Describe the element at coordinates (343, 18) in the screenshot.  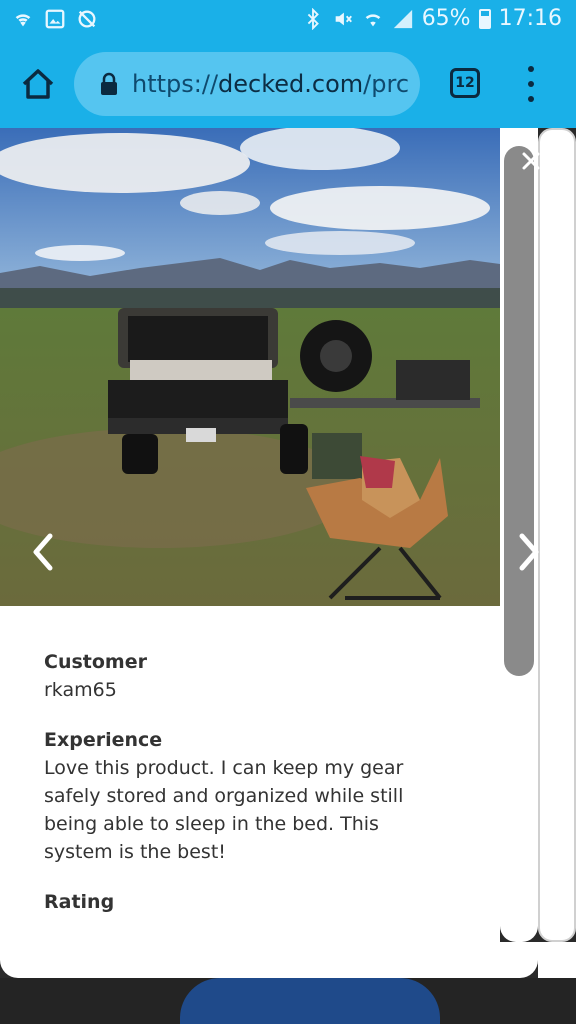
I see `mute-icon` at that location.